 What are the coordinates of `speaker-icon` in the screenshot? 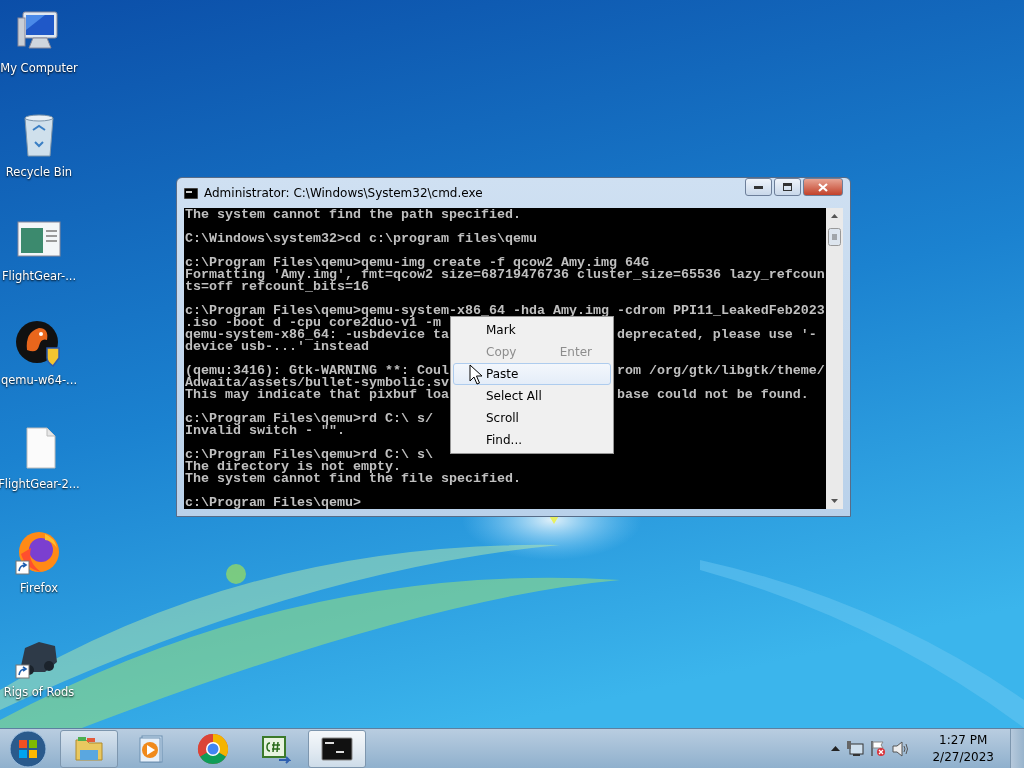 It's located at (901, 748).